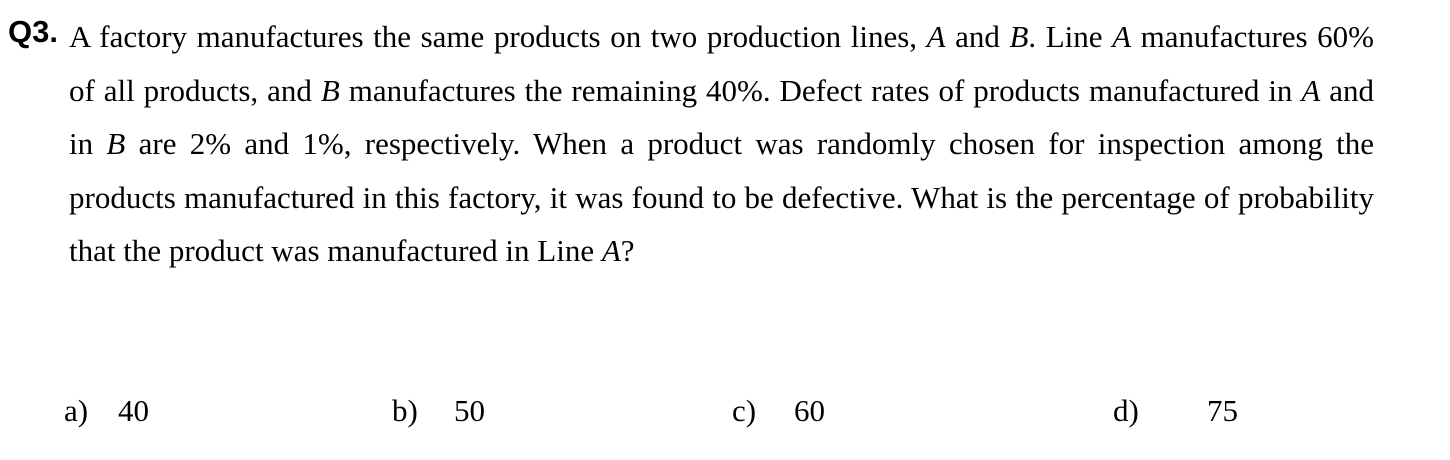  I want to click on option-a: a) 40, so click(106, 411).